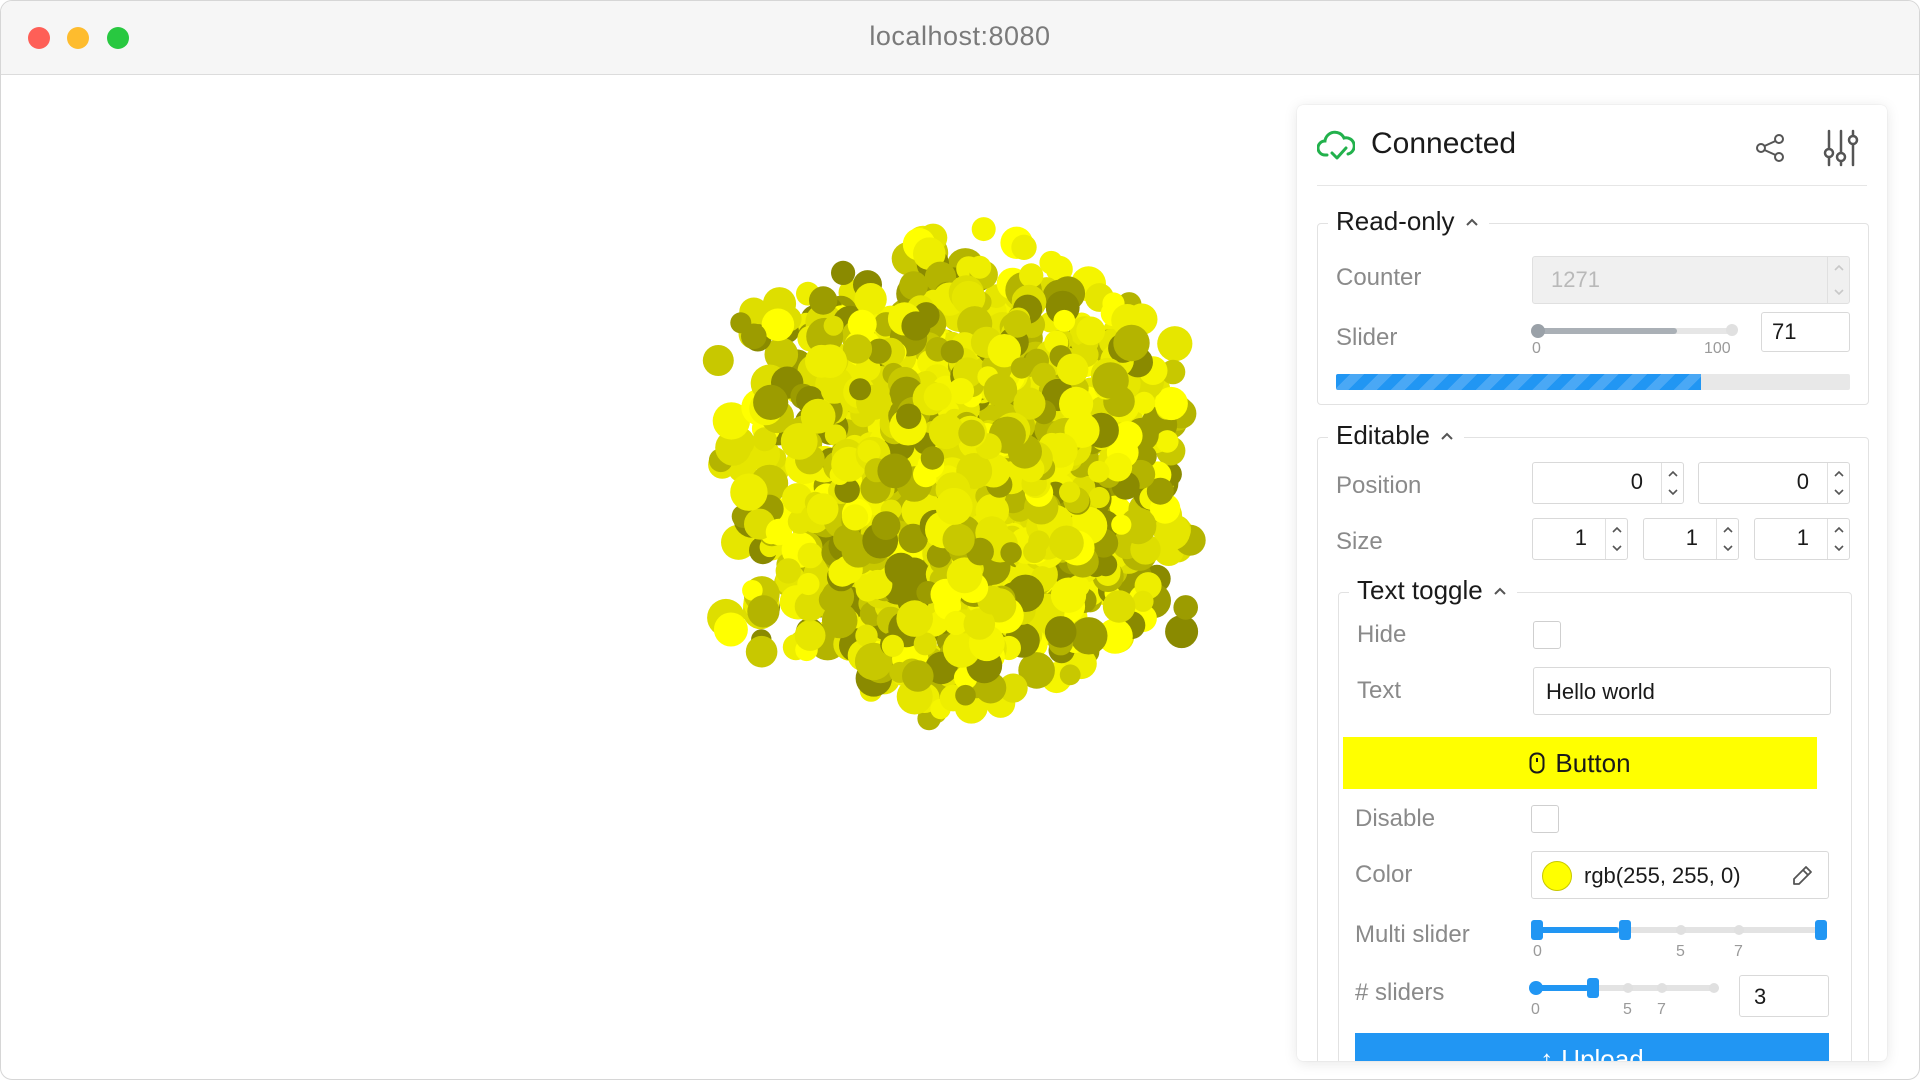 The image size is (1920, 1080). I want to click on size-x-spinner, so click(1616, 539).